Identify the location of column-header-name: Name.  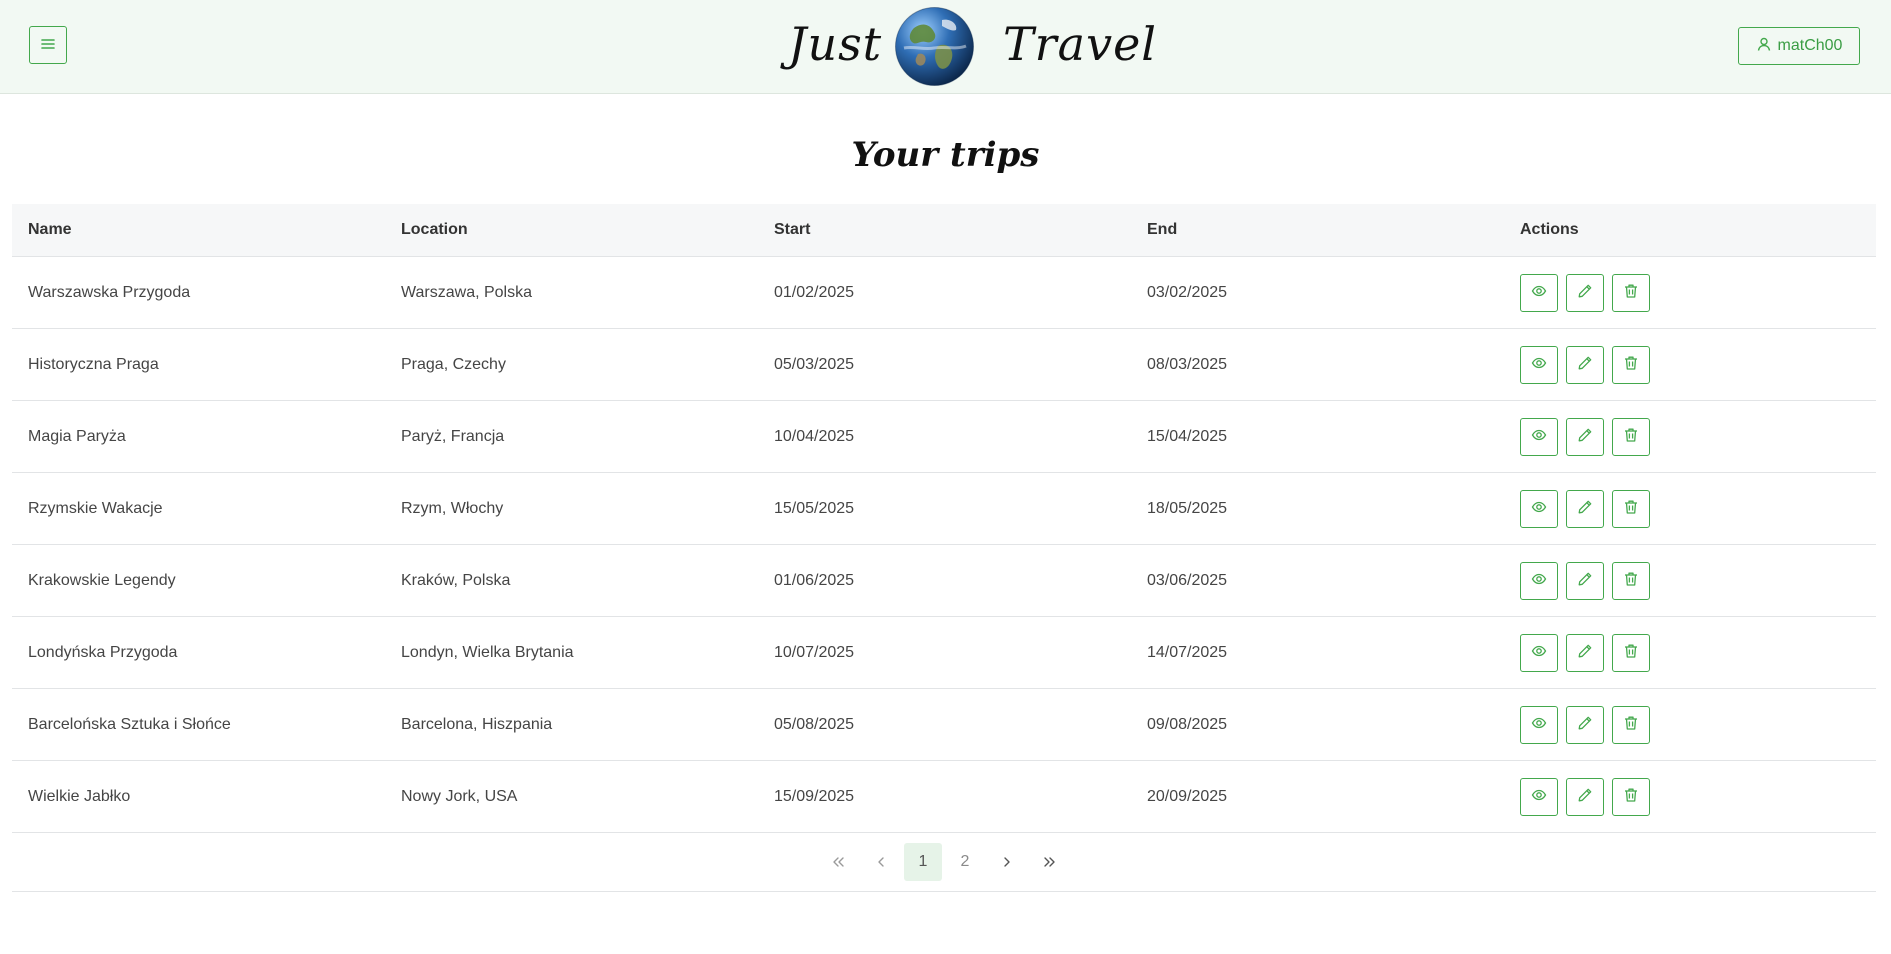
(50, 229).